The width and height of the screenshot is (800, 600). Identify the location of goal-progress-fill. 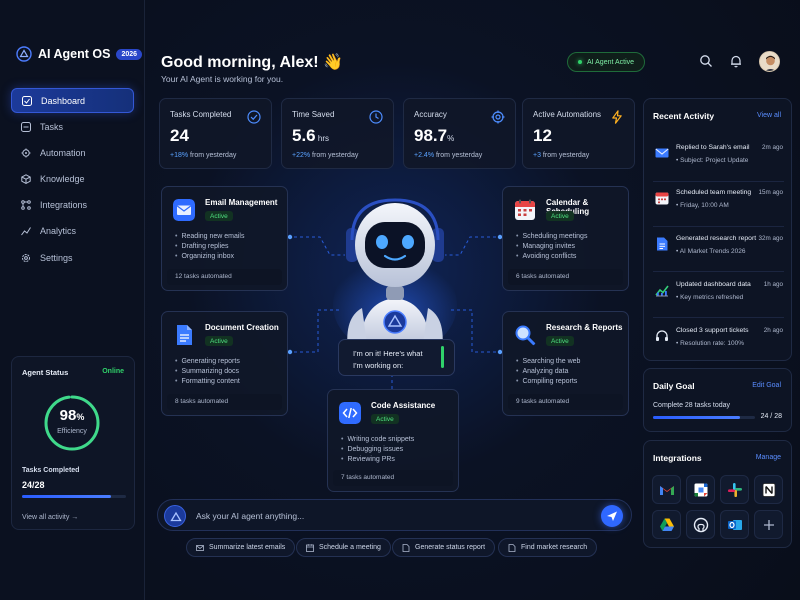
(697, 417).